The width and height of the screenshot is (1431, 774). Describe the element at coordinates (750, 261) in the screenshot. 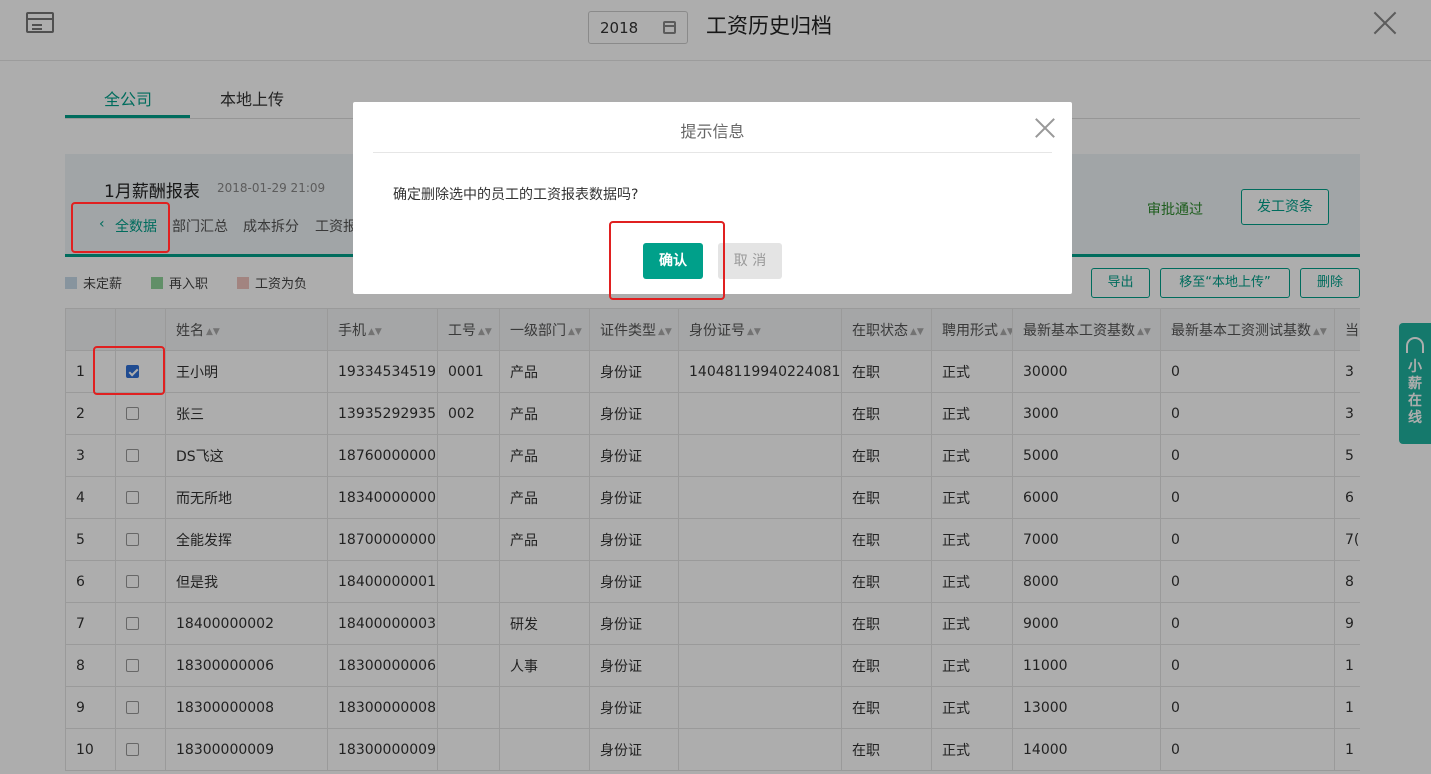

I see `cancel-button: 取 消` at that location.